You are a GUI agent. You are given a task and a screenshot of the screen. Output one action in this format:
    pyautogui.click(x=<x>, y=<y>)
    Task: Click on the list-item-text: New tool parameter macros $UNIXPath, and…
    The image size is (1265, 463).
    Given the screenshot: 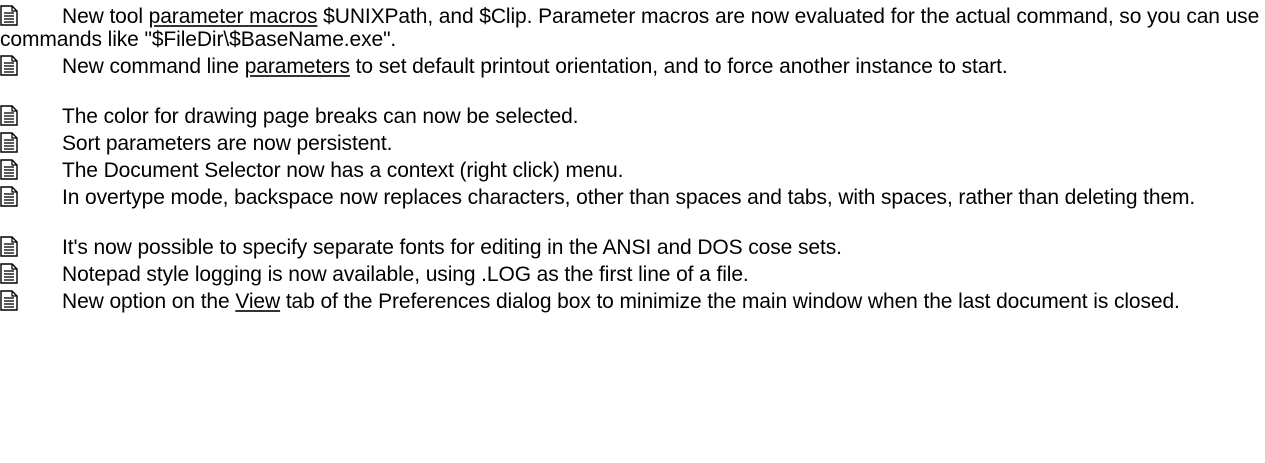 What is the action you would take?
    pyautogui.click(x=630, y=28)
    